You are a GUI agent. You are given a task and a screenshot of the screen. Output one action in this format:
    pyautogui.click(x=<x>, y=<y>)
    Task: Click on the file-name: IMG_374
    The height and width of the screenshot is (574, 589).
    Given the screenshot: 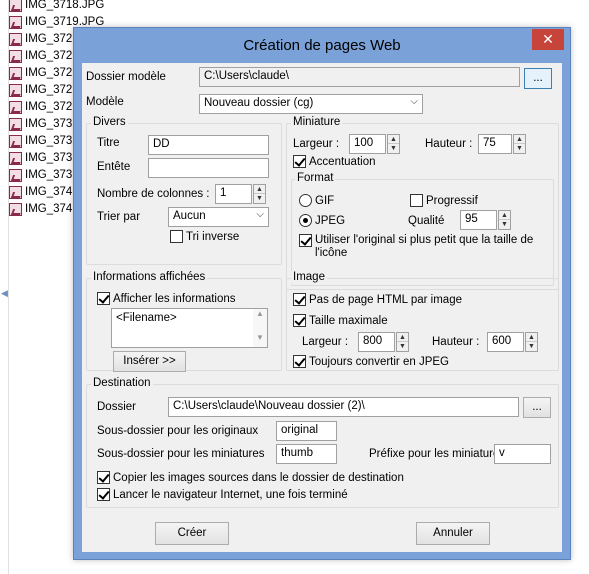 What is the action you would take?
    pyautogui.click(x=49, y=209)
    